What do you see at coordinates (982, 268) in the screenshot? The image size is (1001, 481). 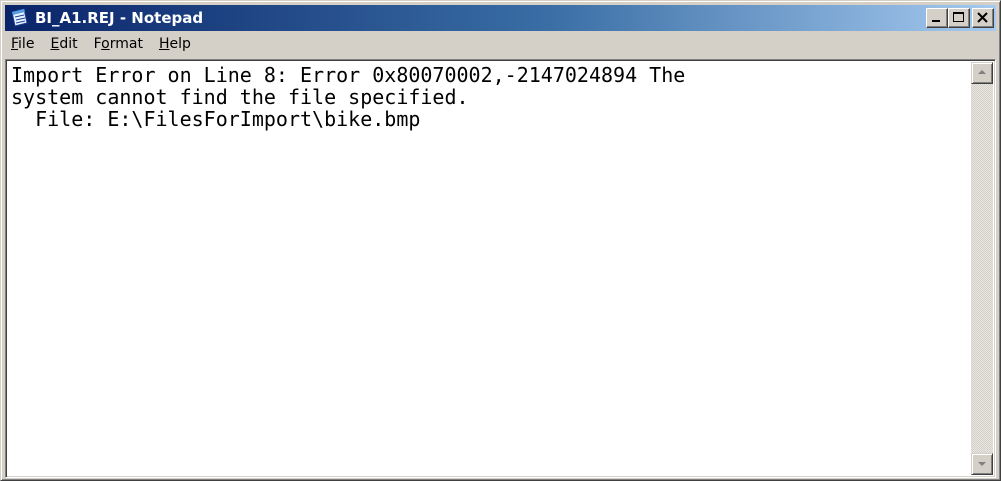 I see `vertical-scrollbar` at bounding box center [982, 268].